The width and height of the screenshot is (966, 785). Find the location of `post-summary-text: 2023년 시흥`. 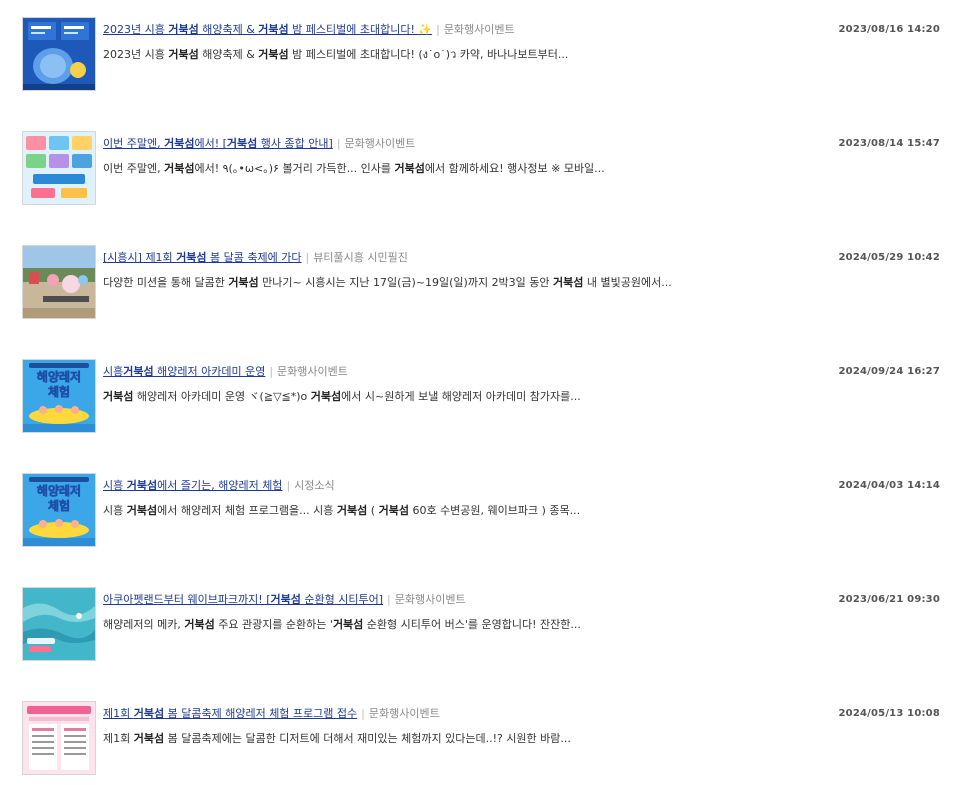

post-summary-text: 2023년 시흥 is located at coordinates (136, 54).